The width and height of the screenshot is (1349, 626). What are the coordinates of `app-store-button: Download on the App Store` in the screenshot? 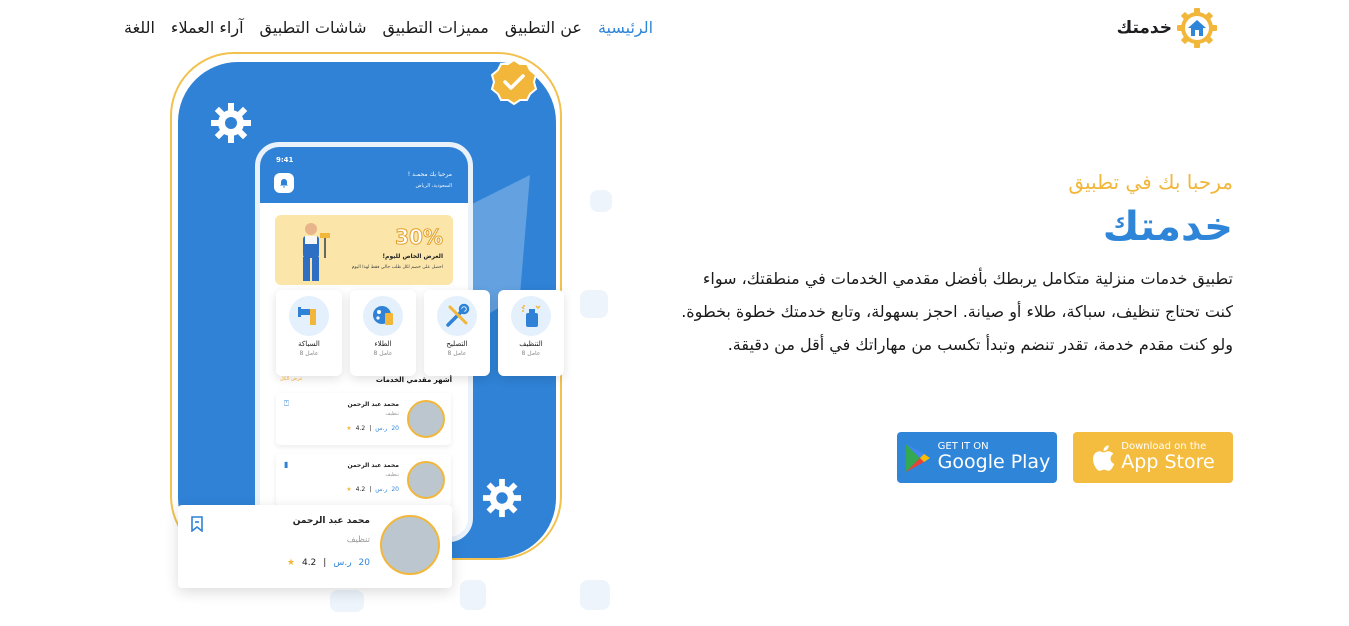 It's located at (1153, 457).